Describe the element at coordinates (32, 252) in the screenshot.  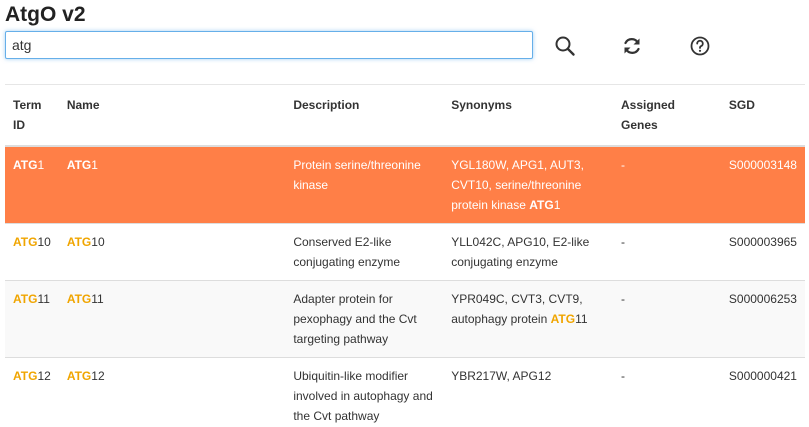
I see `term-id-cell: ATG10` at that location.